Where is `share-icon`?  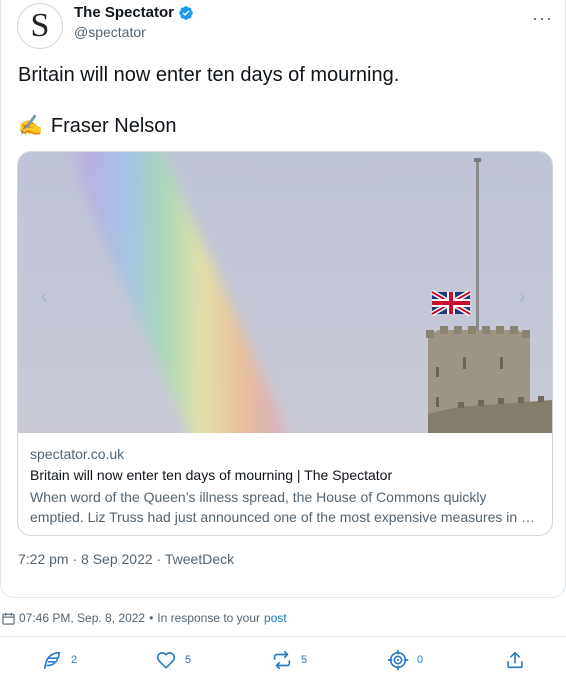 share-icon is located at coordinates (515, 660).